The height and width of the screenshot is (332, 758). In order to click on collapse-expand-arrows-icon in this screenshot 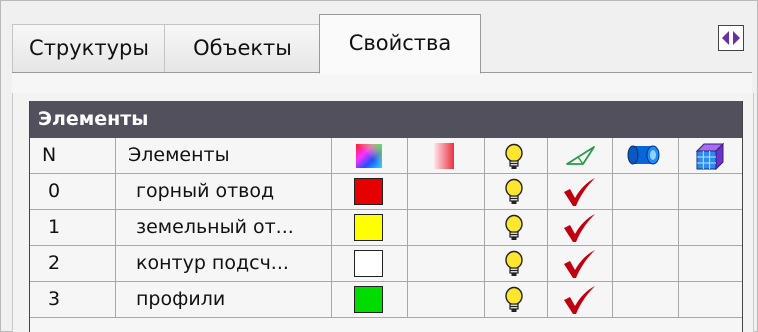, I will do `click(731, 38)`.